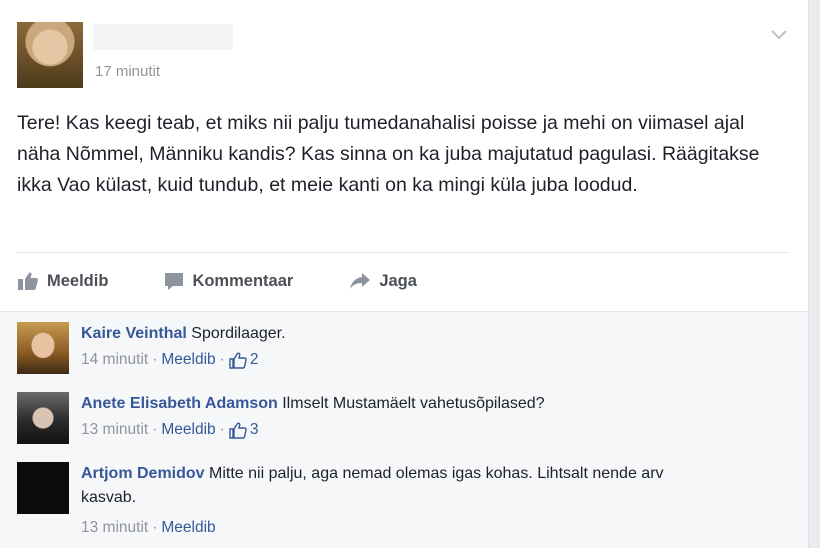 Image resolution: width=820 pixels, height=548 pixels. I want to click on comment-button: Kommentaar, so click(228, 281).